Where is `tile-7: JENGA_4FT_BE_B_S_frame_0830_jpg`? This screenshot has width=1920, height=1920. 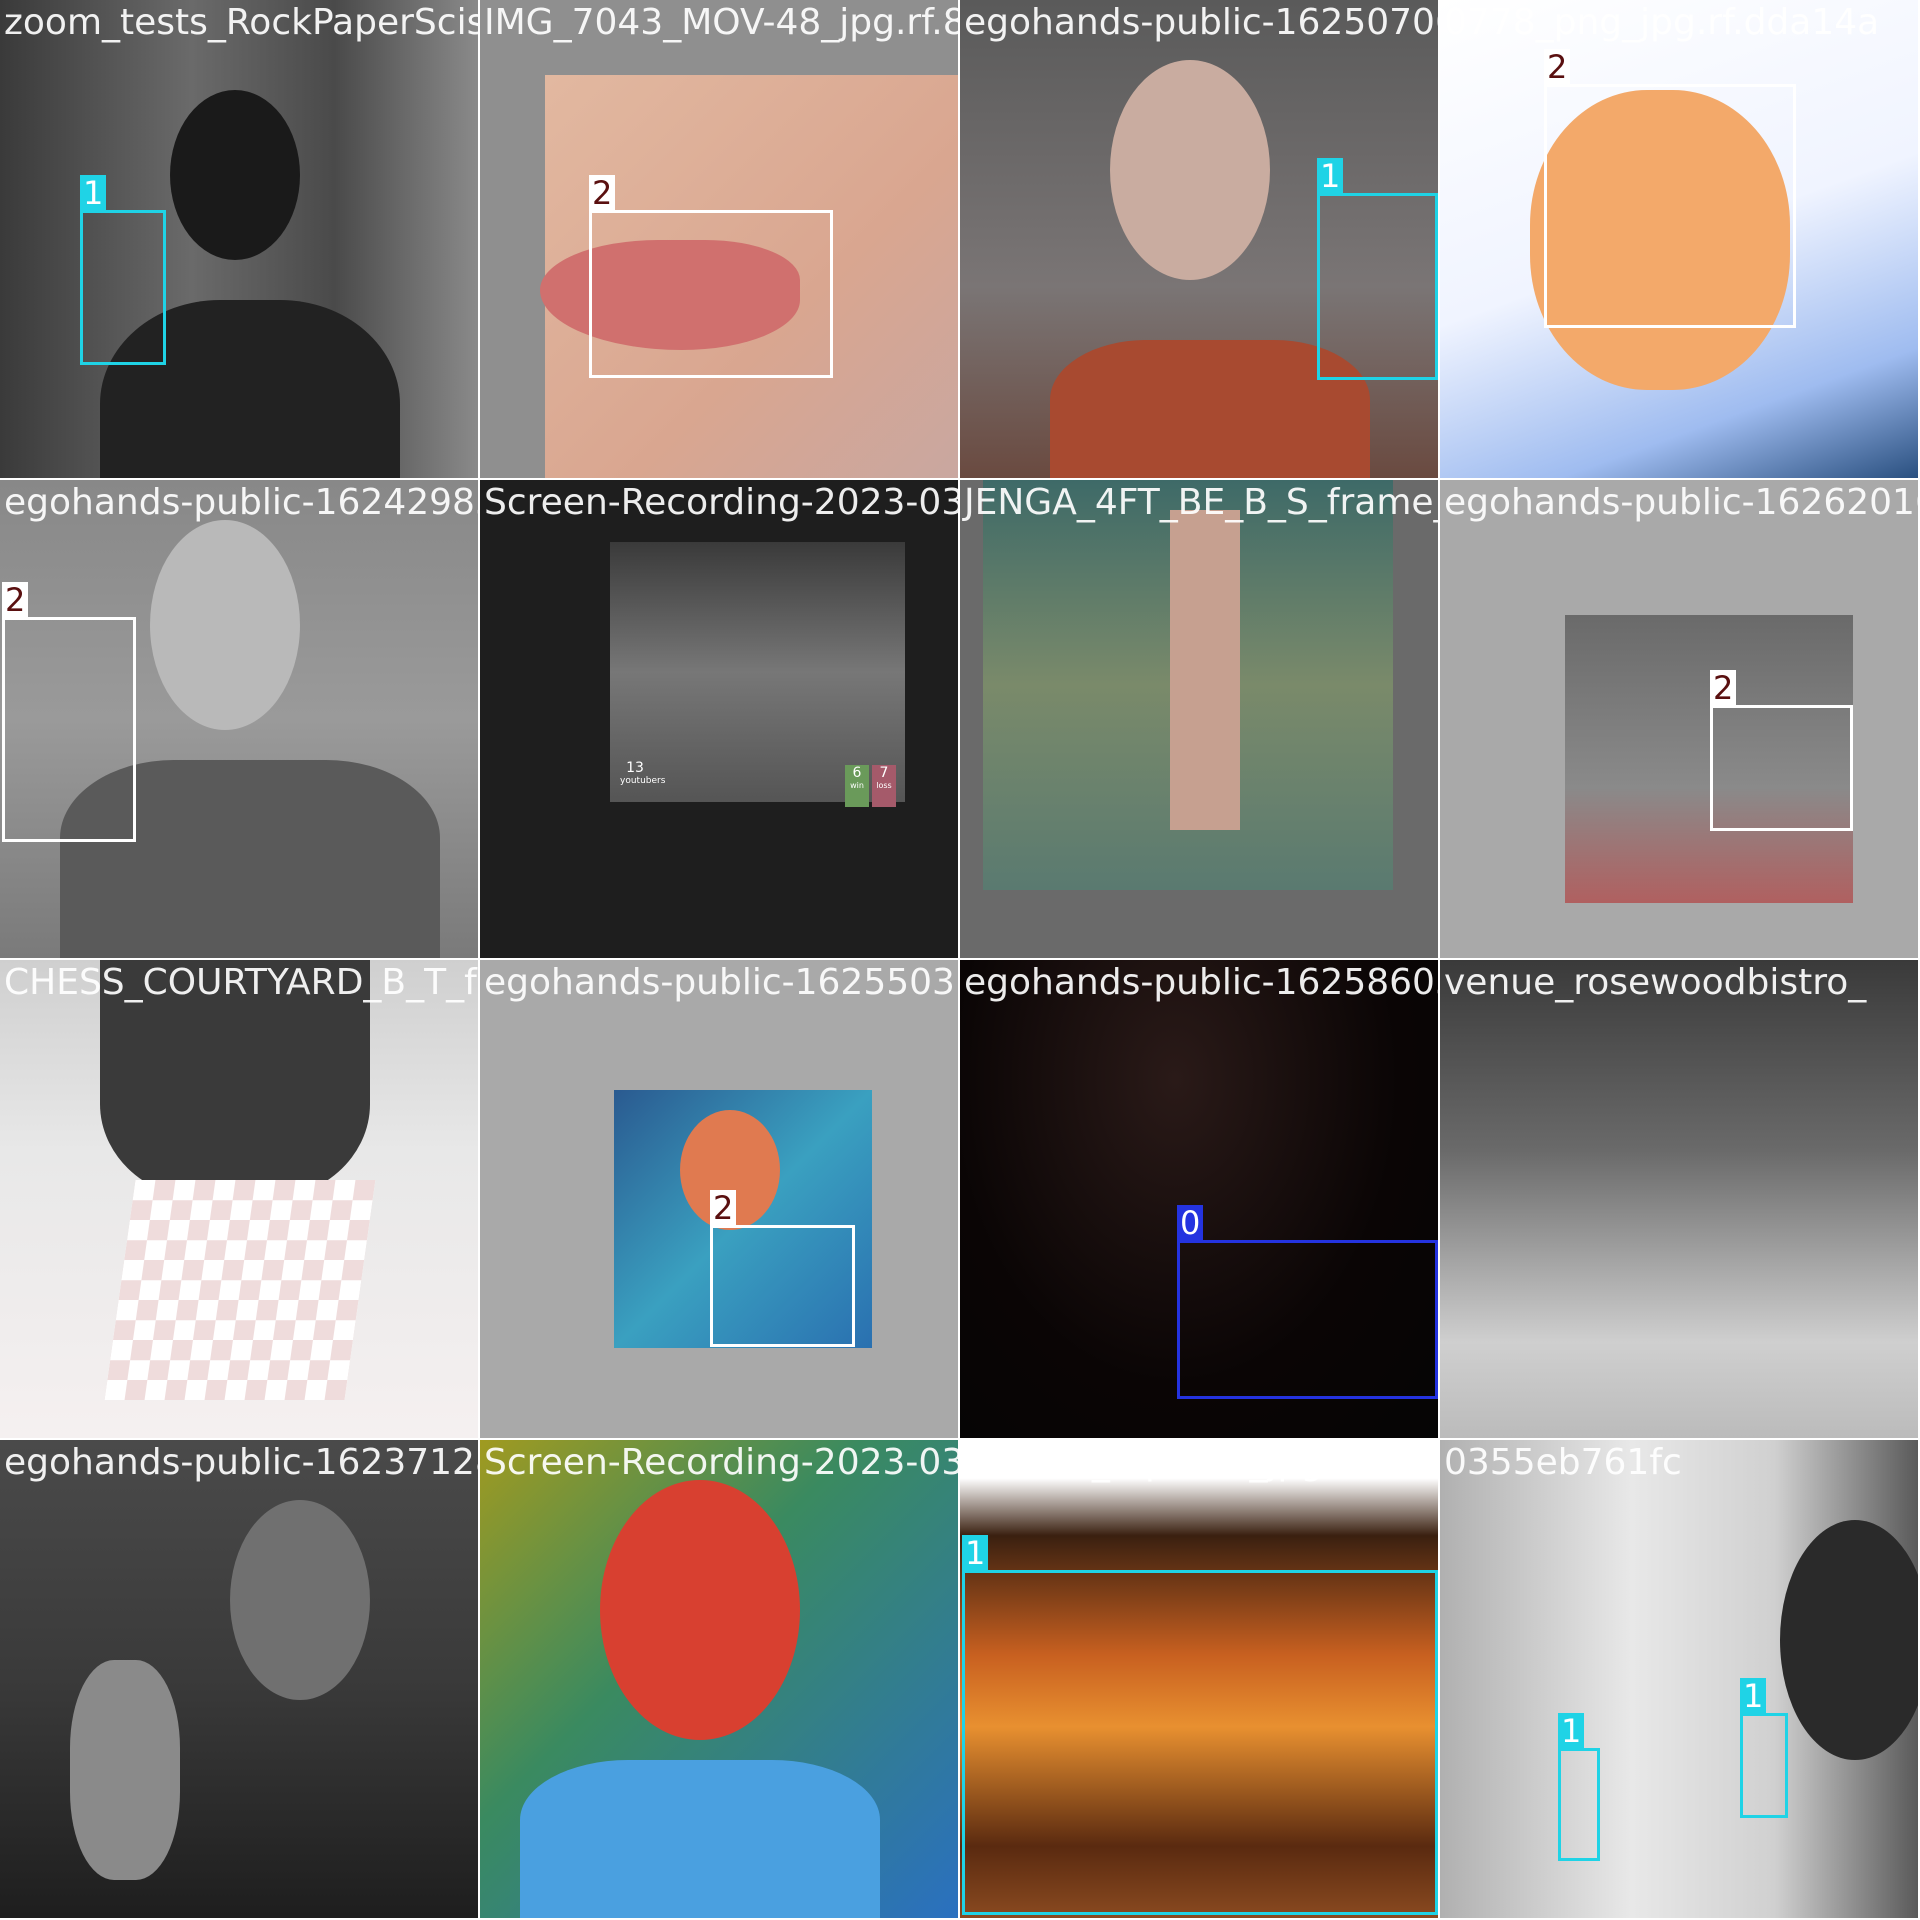
tile-7: JENGA_4FT_BE_B_S_frame_0830_jpg is located at coordinates (1199, 719).